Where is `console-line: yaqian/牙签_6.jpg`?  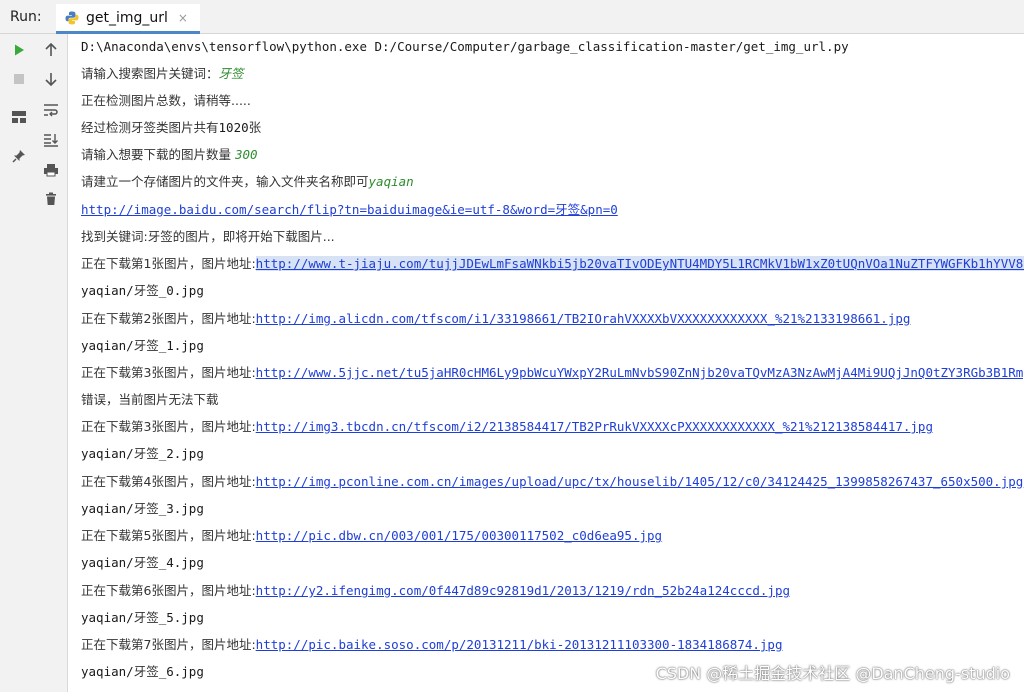 console-line: yaqian/牙签_6.jpg is located at coordinates (142, 672).